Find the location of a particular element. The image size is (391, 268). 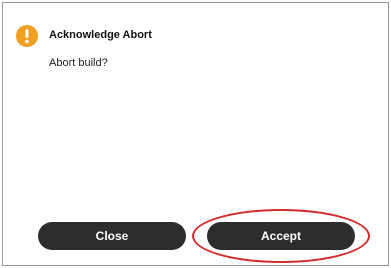

accept-button: Accept is located at coordinates (281, 236).